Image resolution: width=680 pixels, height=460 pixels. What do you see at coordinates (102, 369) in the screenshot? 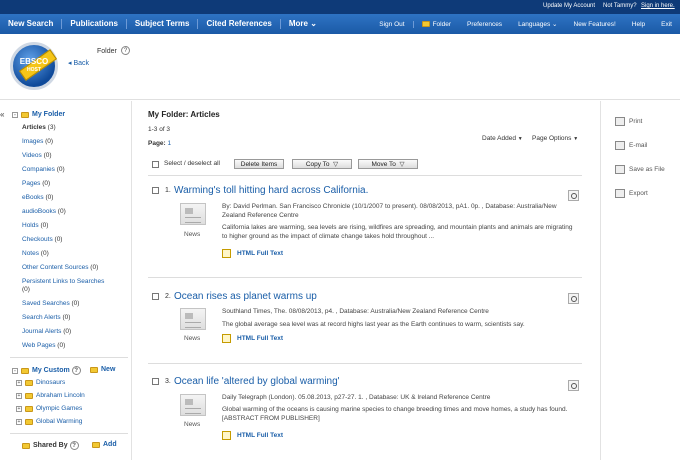
I see `new-folder-button: New` at bounding box center [102, 369].